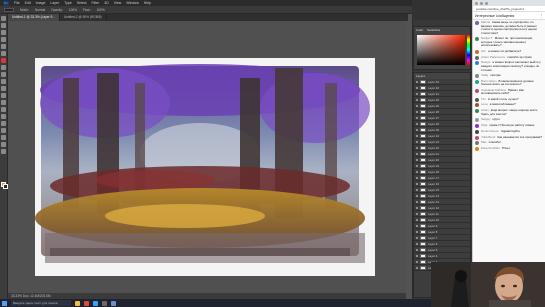 This screenshot has width=545, height=307. What do you see at coordinates (3, 81) in the screenshot?
I see `history-brush-tool-icon` at bounding box center [3, 81].